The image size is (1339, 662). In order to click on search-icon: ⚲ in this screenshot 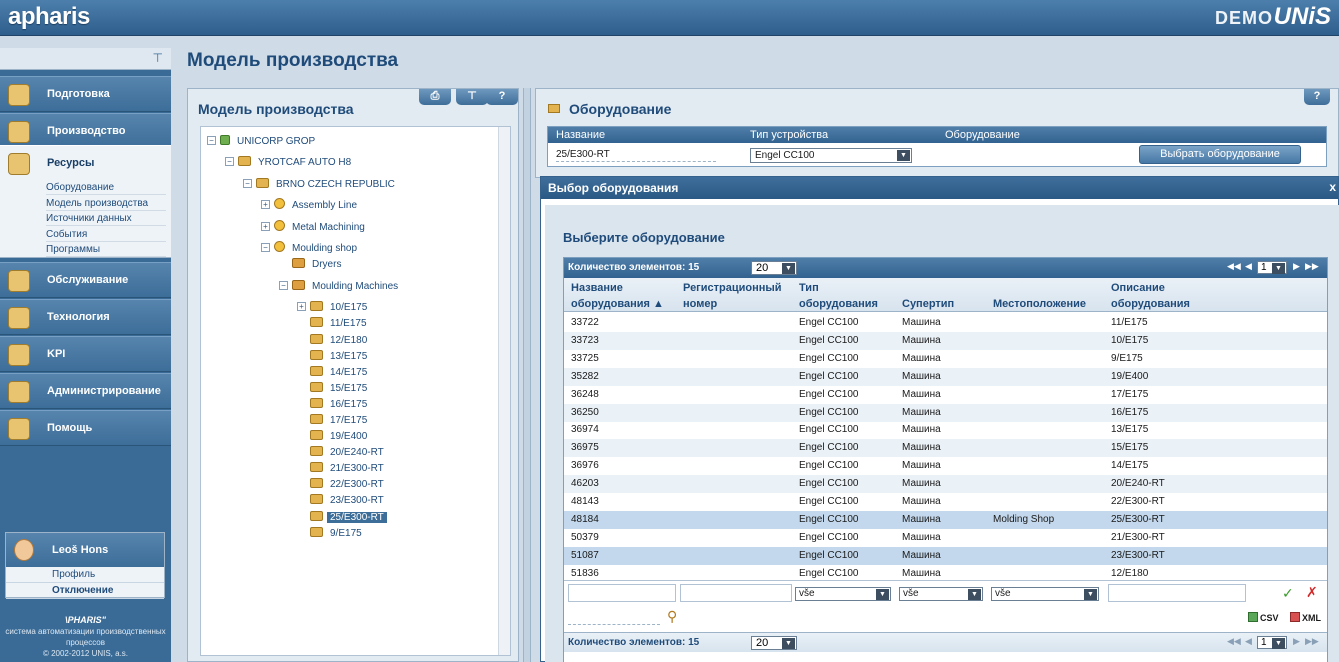, I will do `click(672, 616)`.